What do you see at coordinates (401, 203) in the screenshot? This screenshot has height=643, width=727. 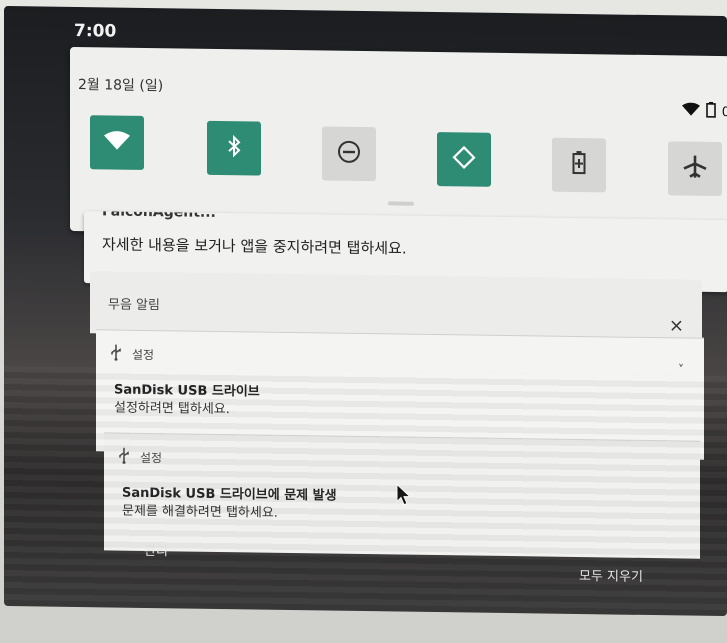 I see `panel-drag-handle` at bounding box center [401, 203].